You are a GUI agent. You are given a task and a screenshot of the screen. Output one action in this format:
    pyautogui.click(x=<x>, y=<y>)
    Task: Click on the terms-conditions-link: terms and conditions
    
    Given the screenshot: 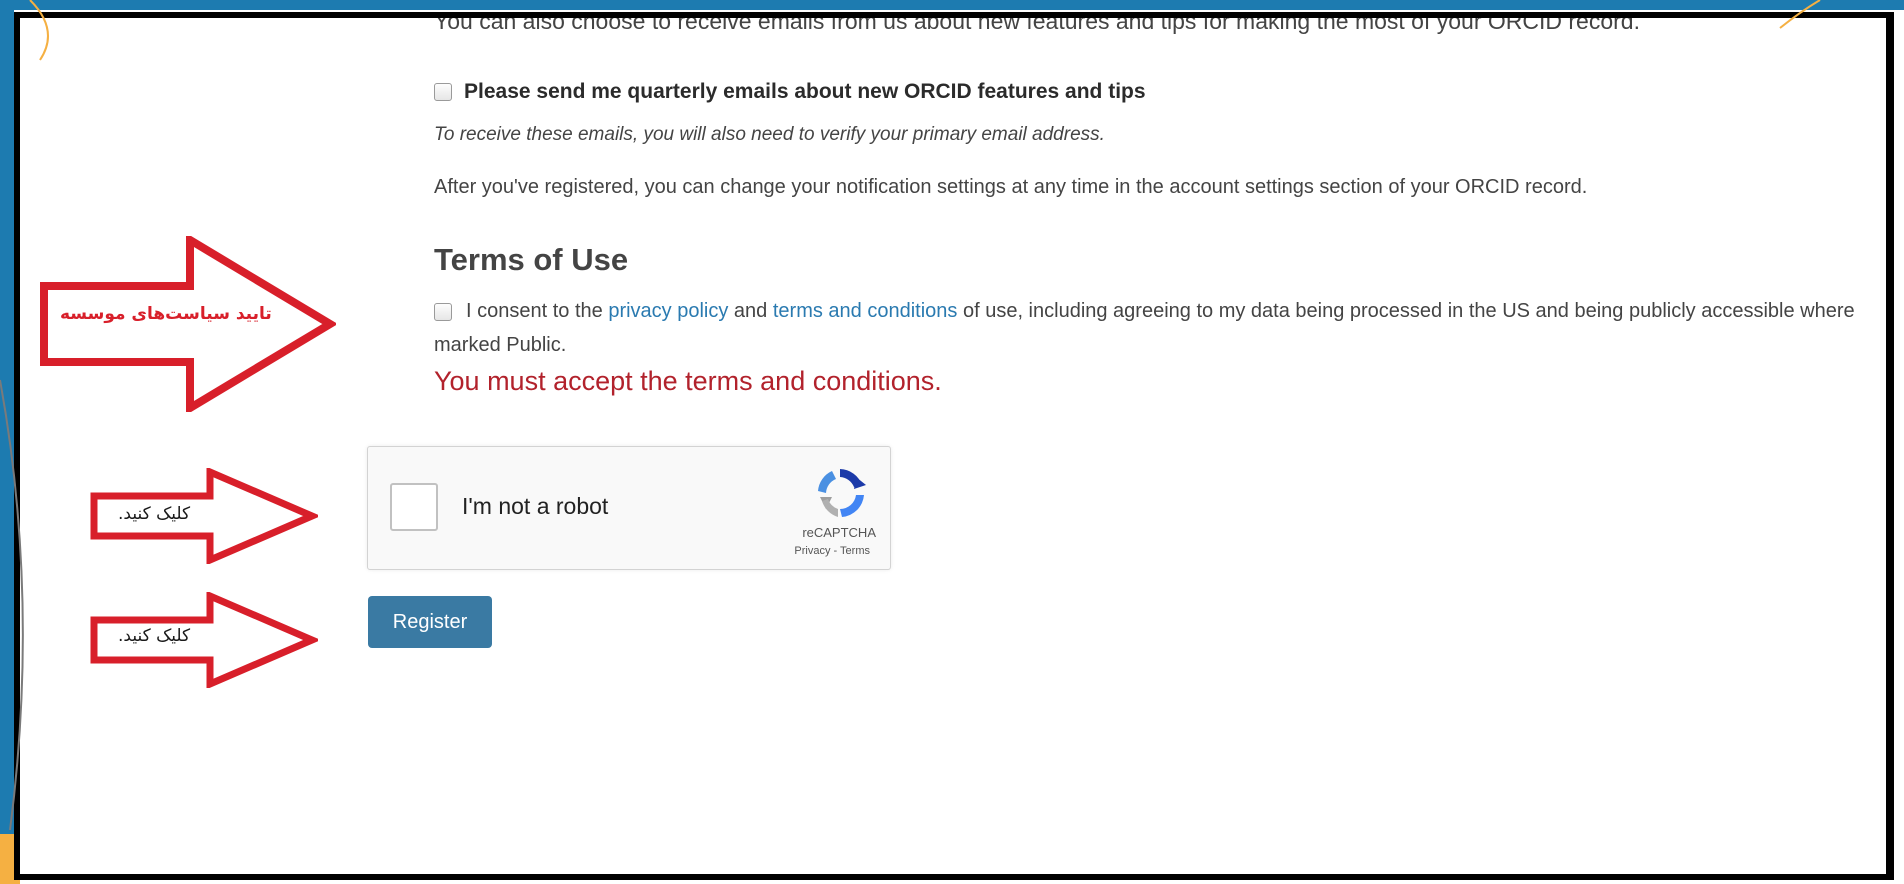 What is the action you would take?
    pyautogui.click(x=865, y=311)
    